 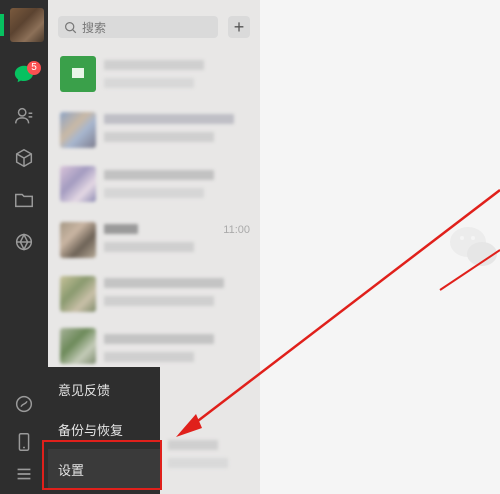 I want to click on favorites-icon, so click(x=24, y=158).